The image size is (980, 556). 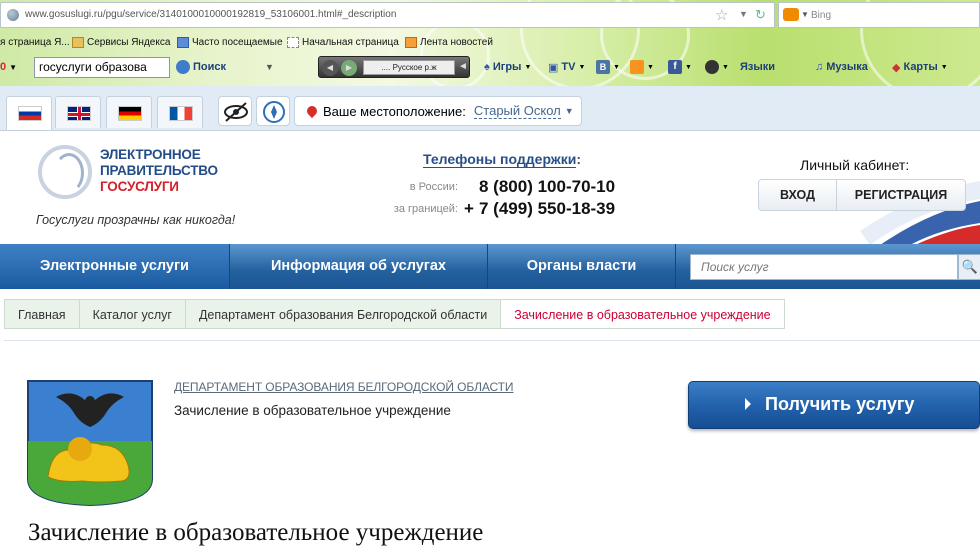 What do you see at coordinates (760, 15) in the screenshot?
I see `reload-icon: ↻` at bounding box center [760, 15].